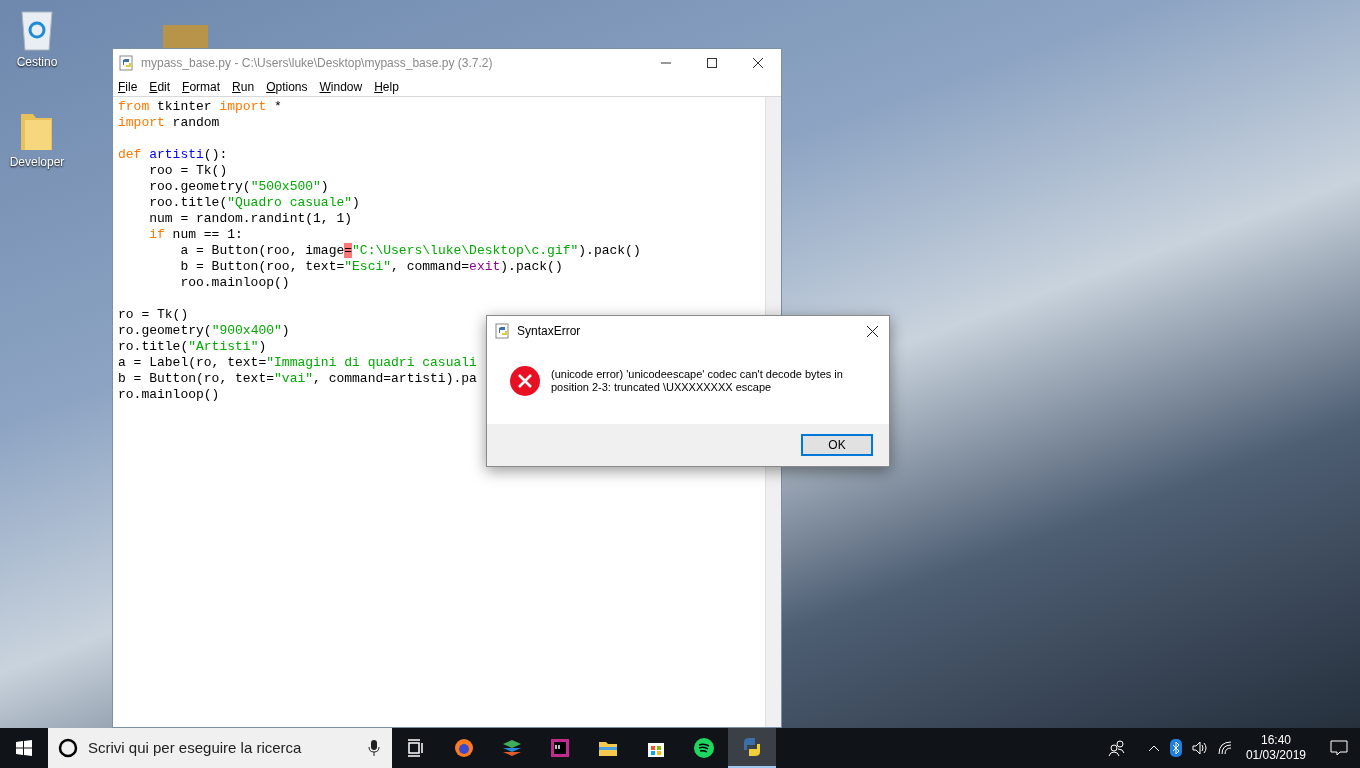 This screenshot has width=1360, height=768. What do you see at coordinates (250, 218) in the screenshot?
I see `code-line: num = random.randint(1, 1)` at bounding box center [250, 218].